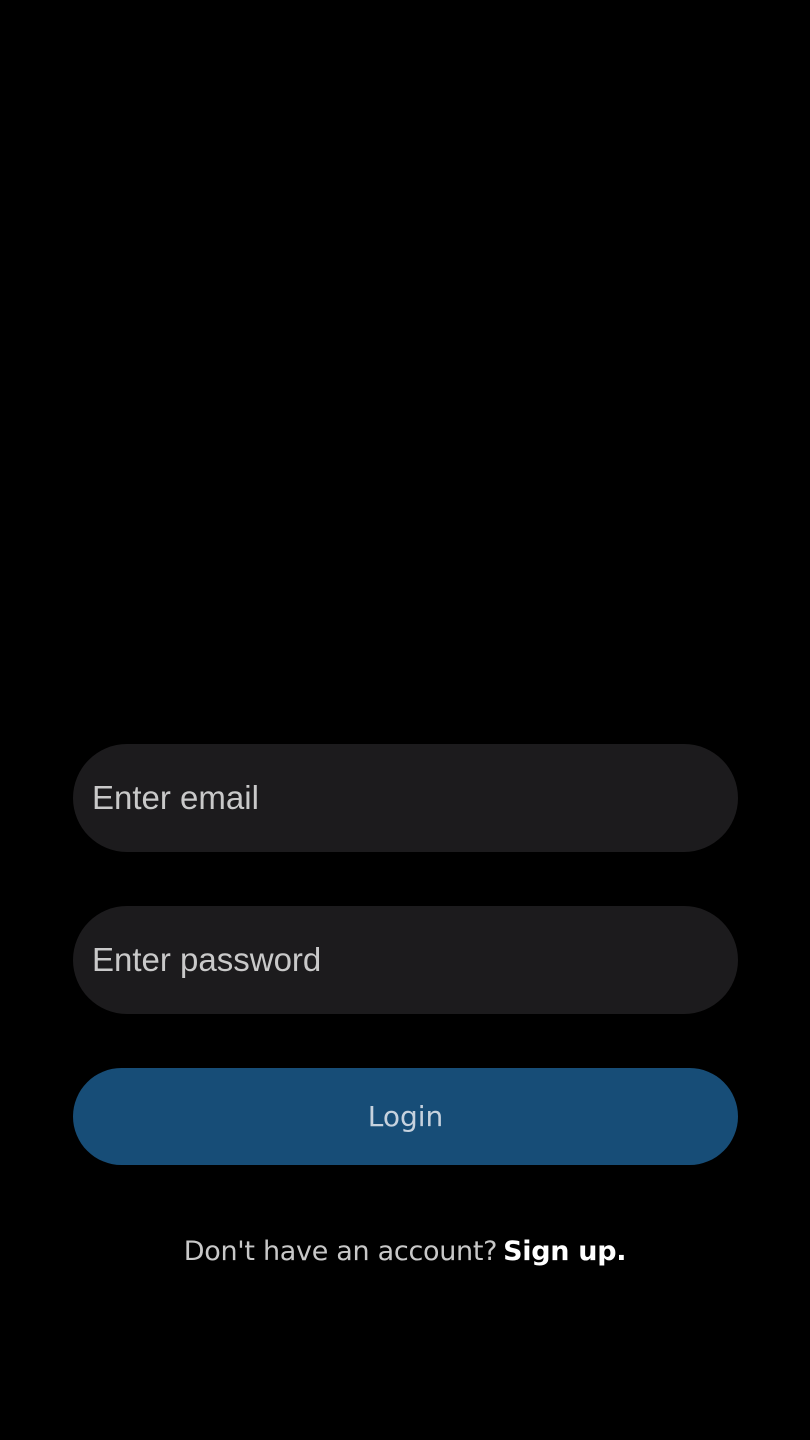 This screenshot has height=1440, width=810. I want to click on email-field-container, so click(405, 798).